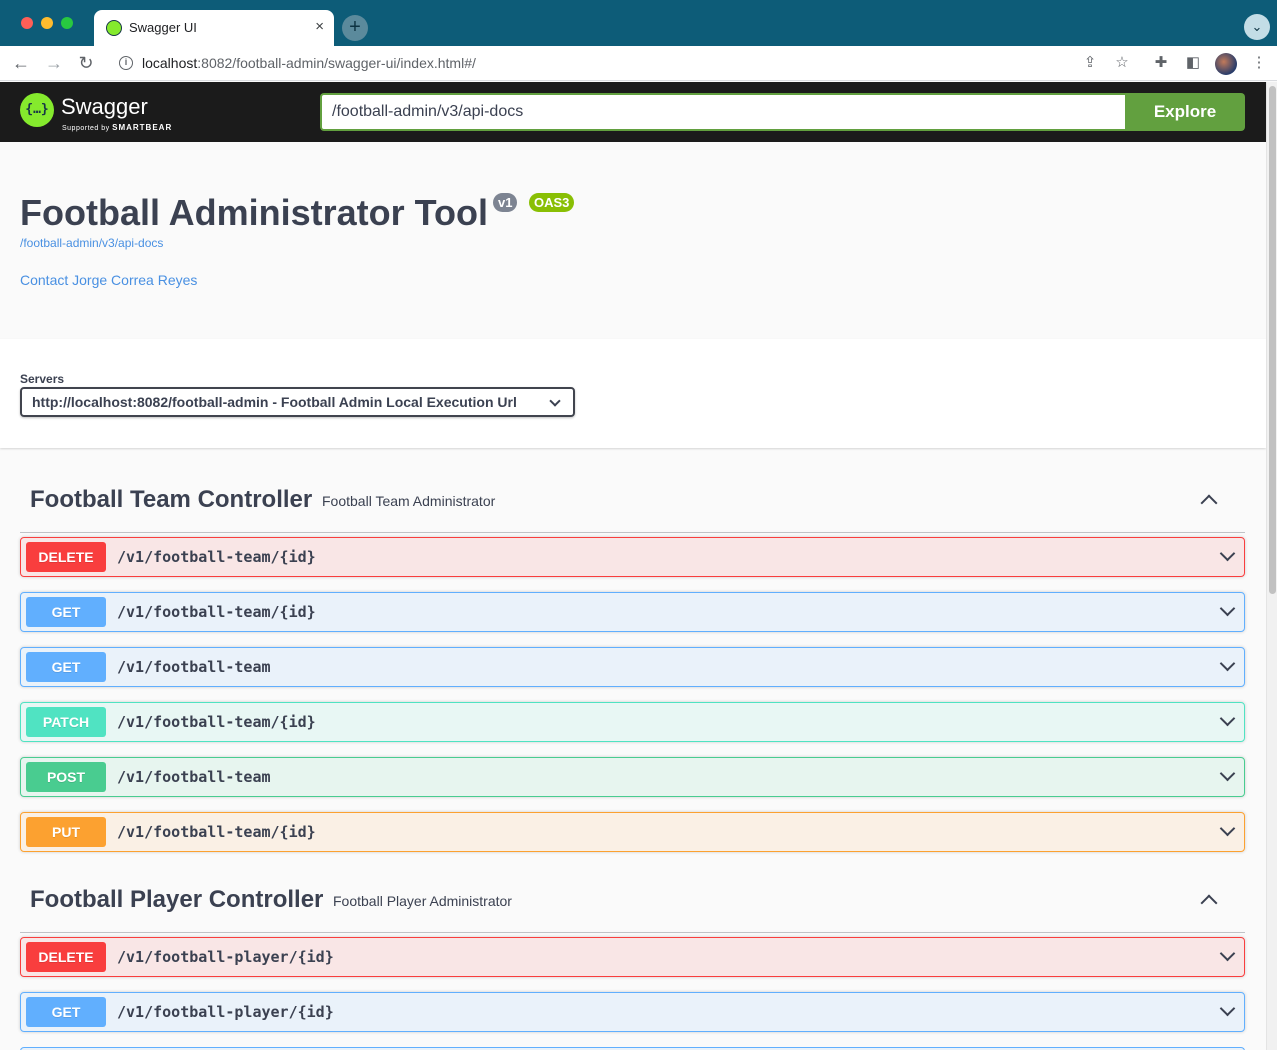 Image resolution: width=1277 pixels, height=1050 pixels. What do you see at coordinates (422, 901) in the screenshot?
I see `tag-description: Football Player Administrator` at bounding box center [422, 901].